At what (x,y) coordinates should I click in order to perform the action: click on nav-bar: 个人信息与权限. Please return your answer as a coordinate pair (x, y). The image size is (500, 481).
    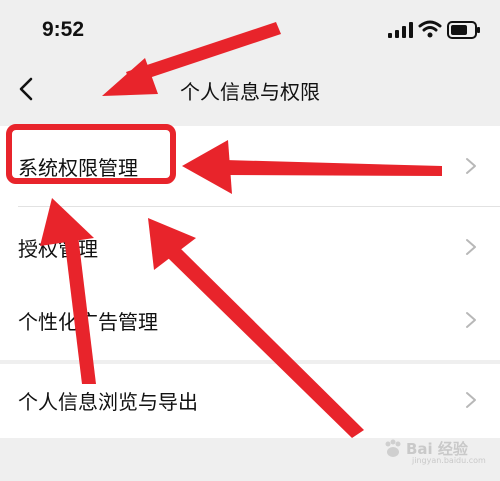
    Looking at the image, I should click on (250, 90).